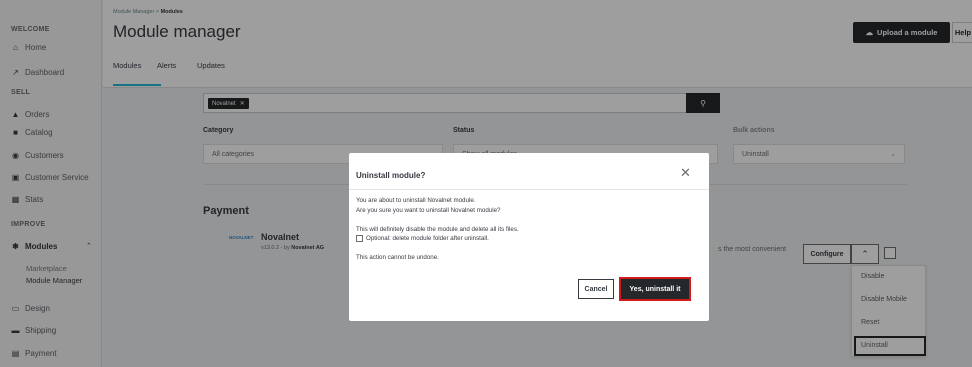  What do you see at coordinates (685, 173) in the screenshot?
I see `close-icon: ✕` at bounding box center [685, 173].